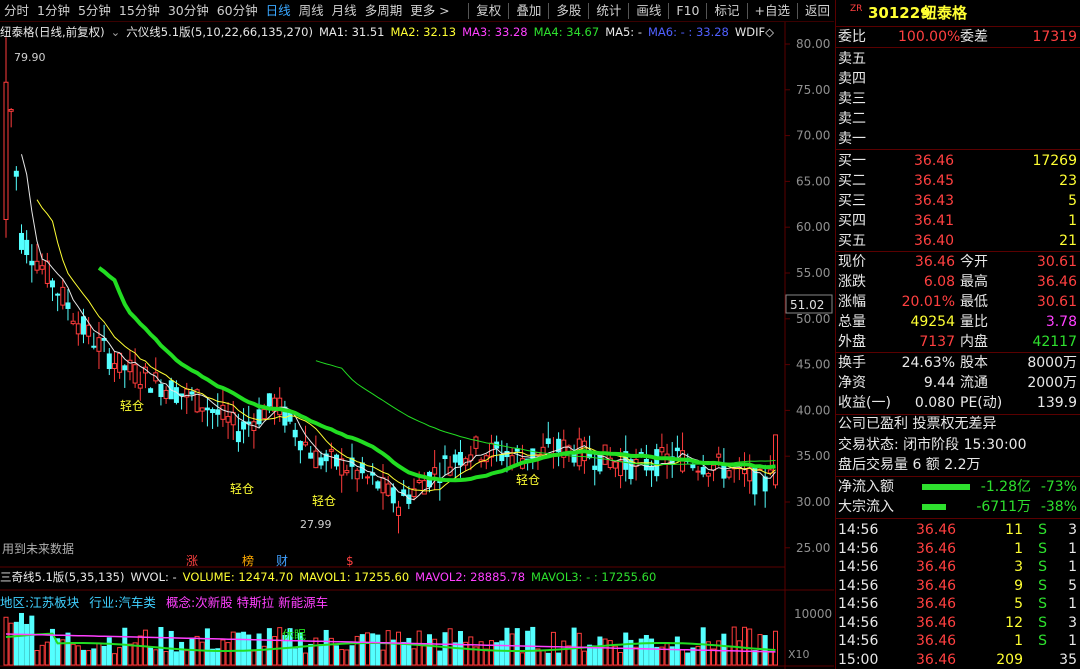 This screenshot has height=669, width=1080. I want to click on region-tag: 地区:江苏板块, so click(39, 601).